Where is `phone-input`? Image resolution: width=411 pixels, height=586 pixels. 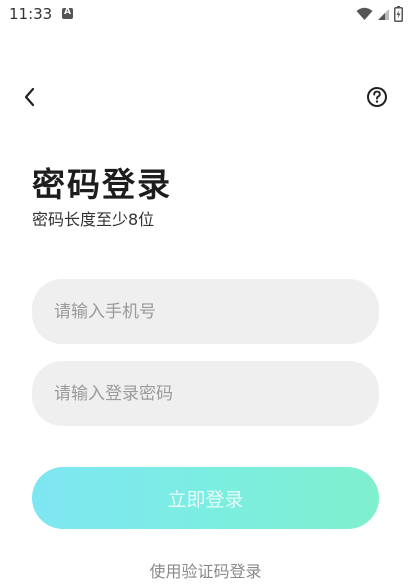 phone-input is located at coordinates (205, 311).